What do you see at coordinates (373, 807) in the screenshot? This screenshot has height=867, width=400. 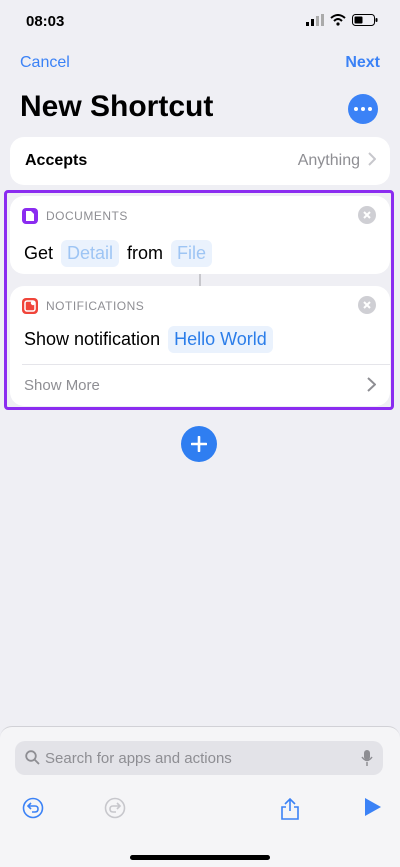 I see `play-icon` at bounding box center [373, 807].